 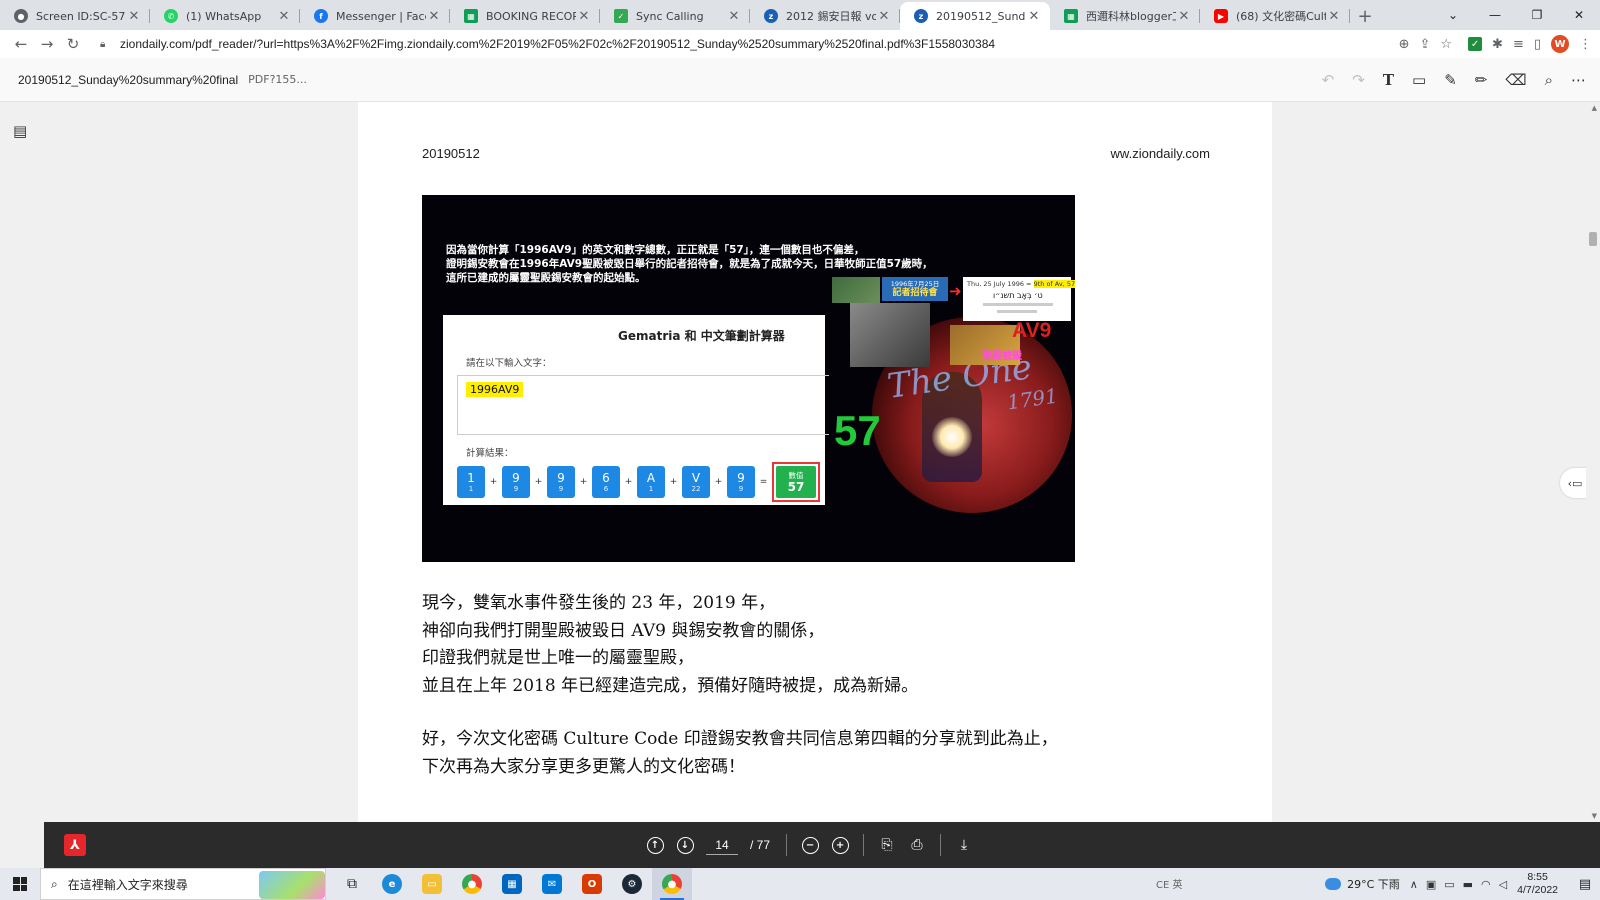 I want to click on store-button: ▦, so click(x=512, y=884).